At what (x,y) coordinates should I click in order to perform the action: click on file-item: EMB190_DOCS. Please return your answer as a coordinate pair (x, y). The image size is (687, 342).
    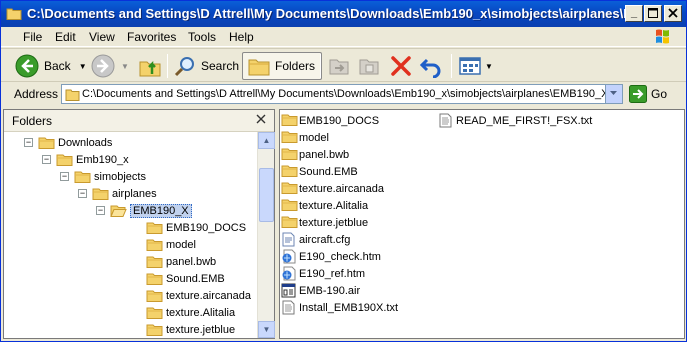
    Looking at the image, I should click on (330, 120).